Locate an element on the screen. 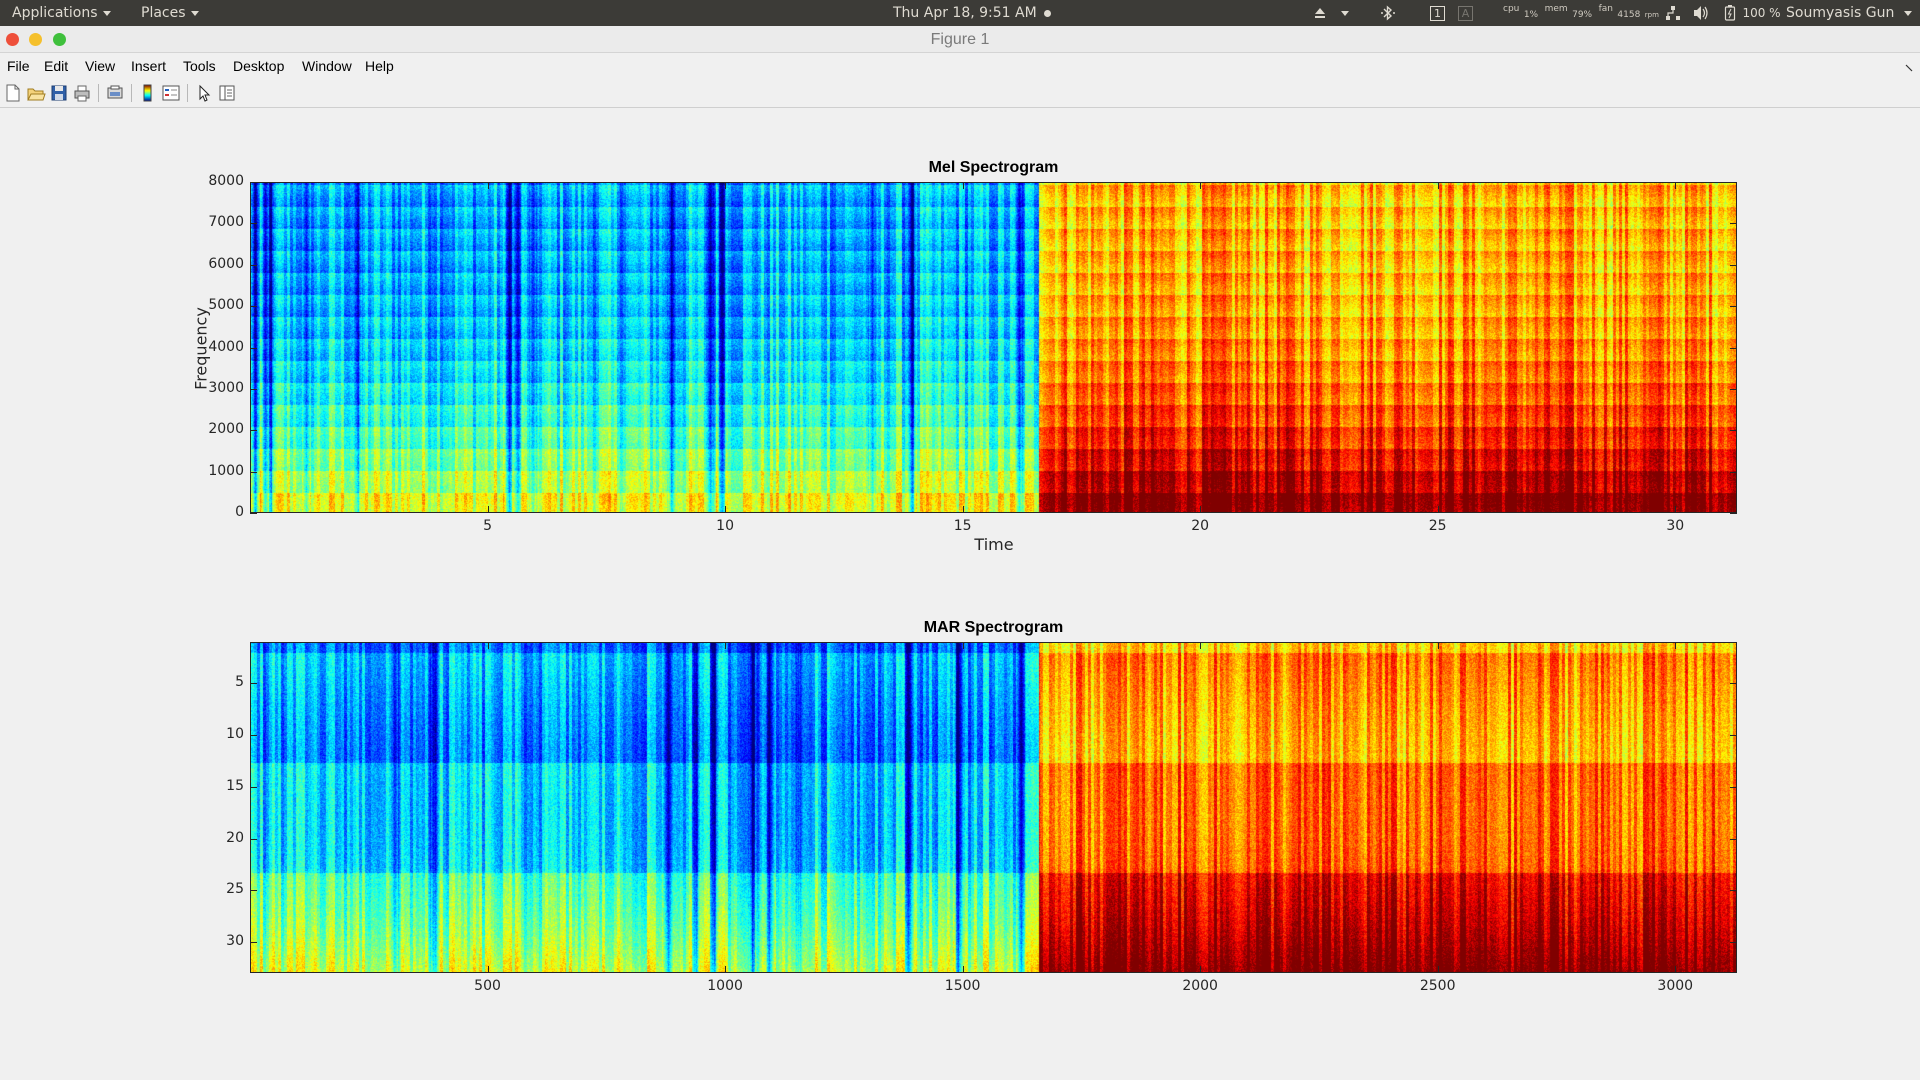 This screenshot has width=1920, height=1080. clock: Thu Apr 18, 9:51 AM is located at coordinates (972, 13).